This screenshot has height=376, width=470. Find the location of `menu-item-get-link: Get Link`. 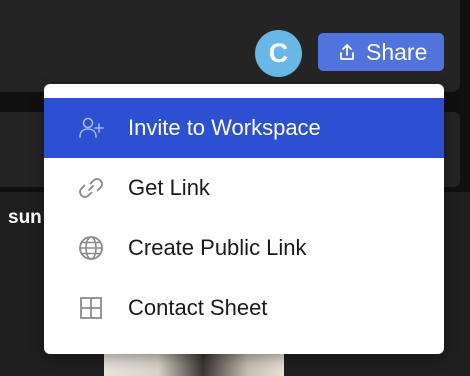

menu-item-get-link: Get Link is located at coordinates (244, 188).